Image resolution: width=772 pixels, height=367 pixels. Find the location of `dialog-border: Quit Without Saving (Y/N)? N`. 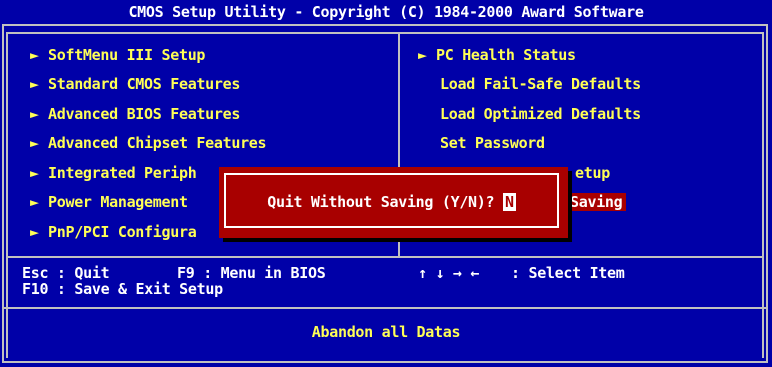

dialog-border: Quit Without Saving (Y/N)? N is located at coordinates (391, 200).